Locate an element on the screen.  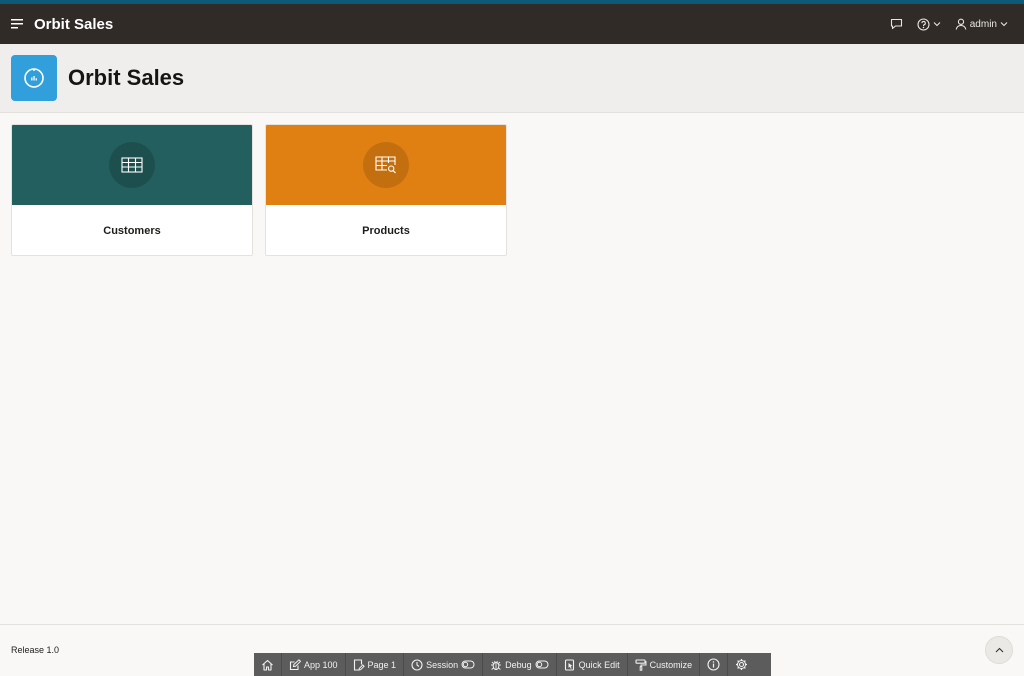
user-name: admin is located at coordinates (983, 24).